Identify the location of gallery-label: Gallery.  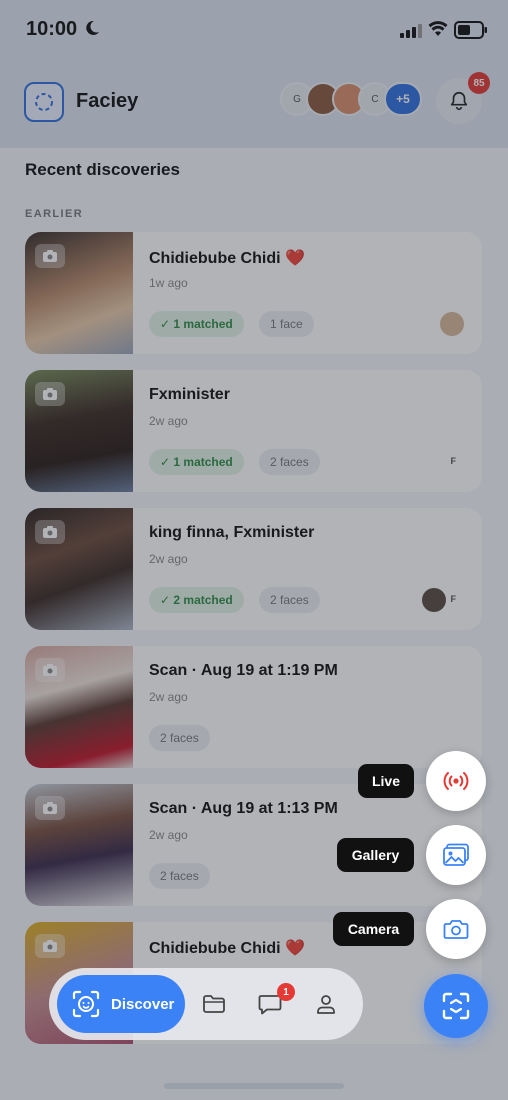
(375, 855).